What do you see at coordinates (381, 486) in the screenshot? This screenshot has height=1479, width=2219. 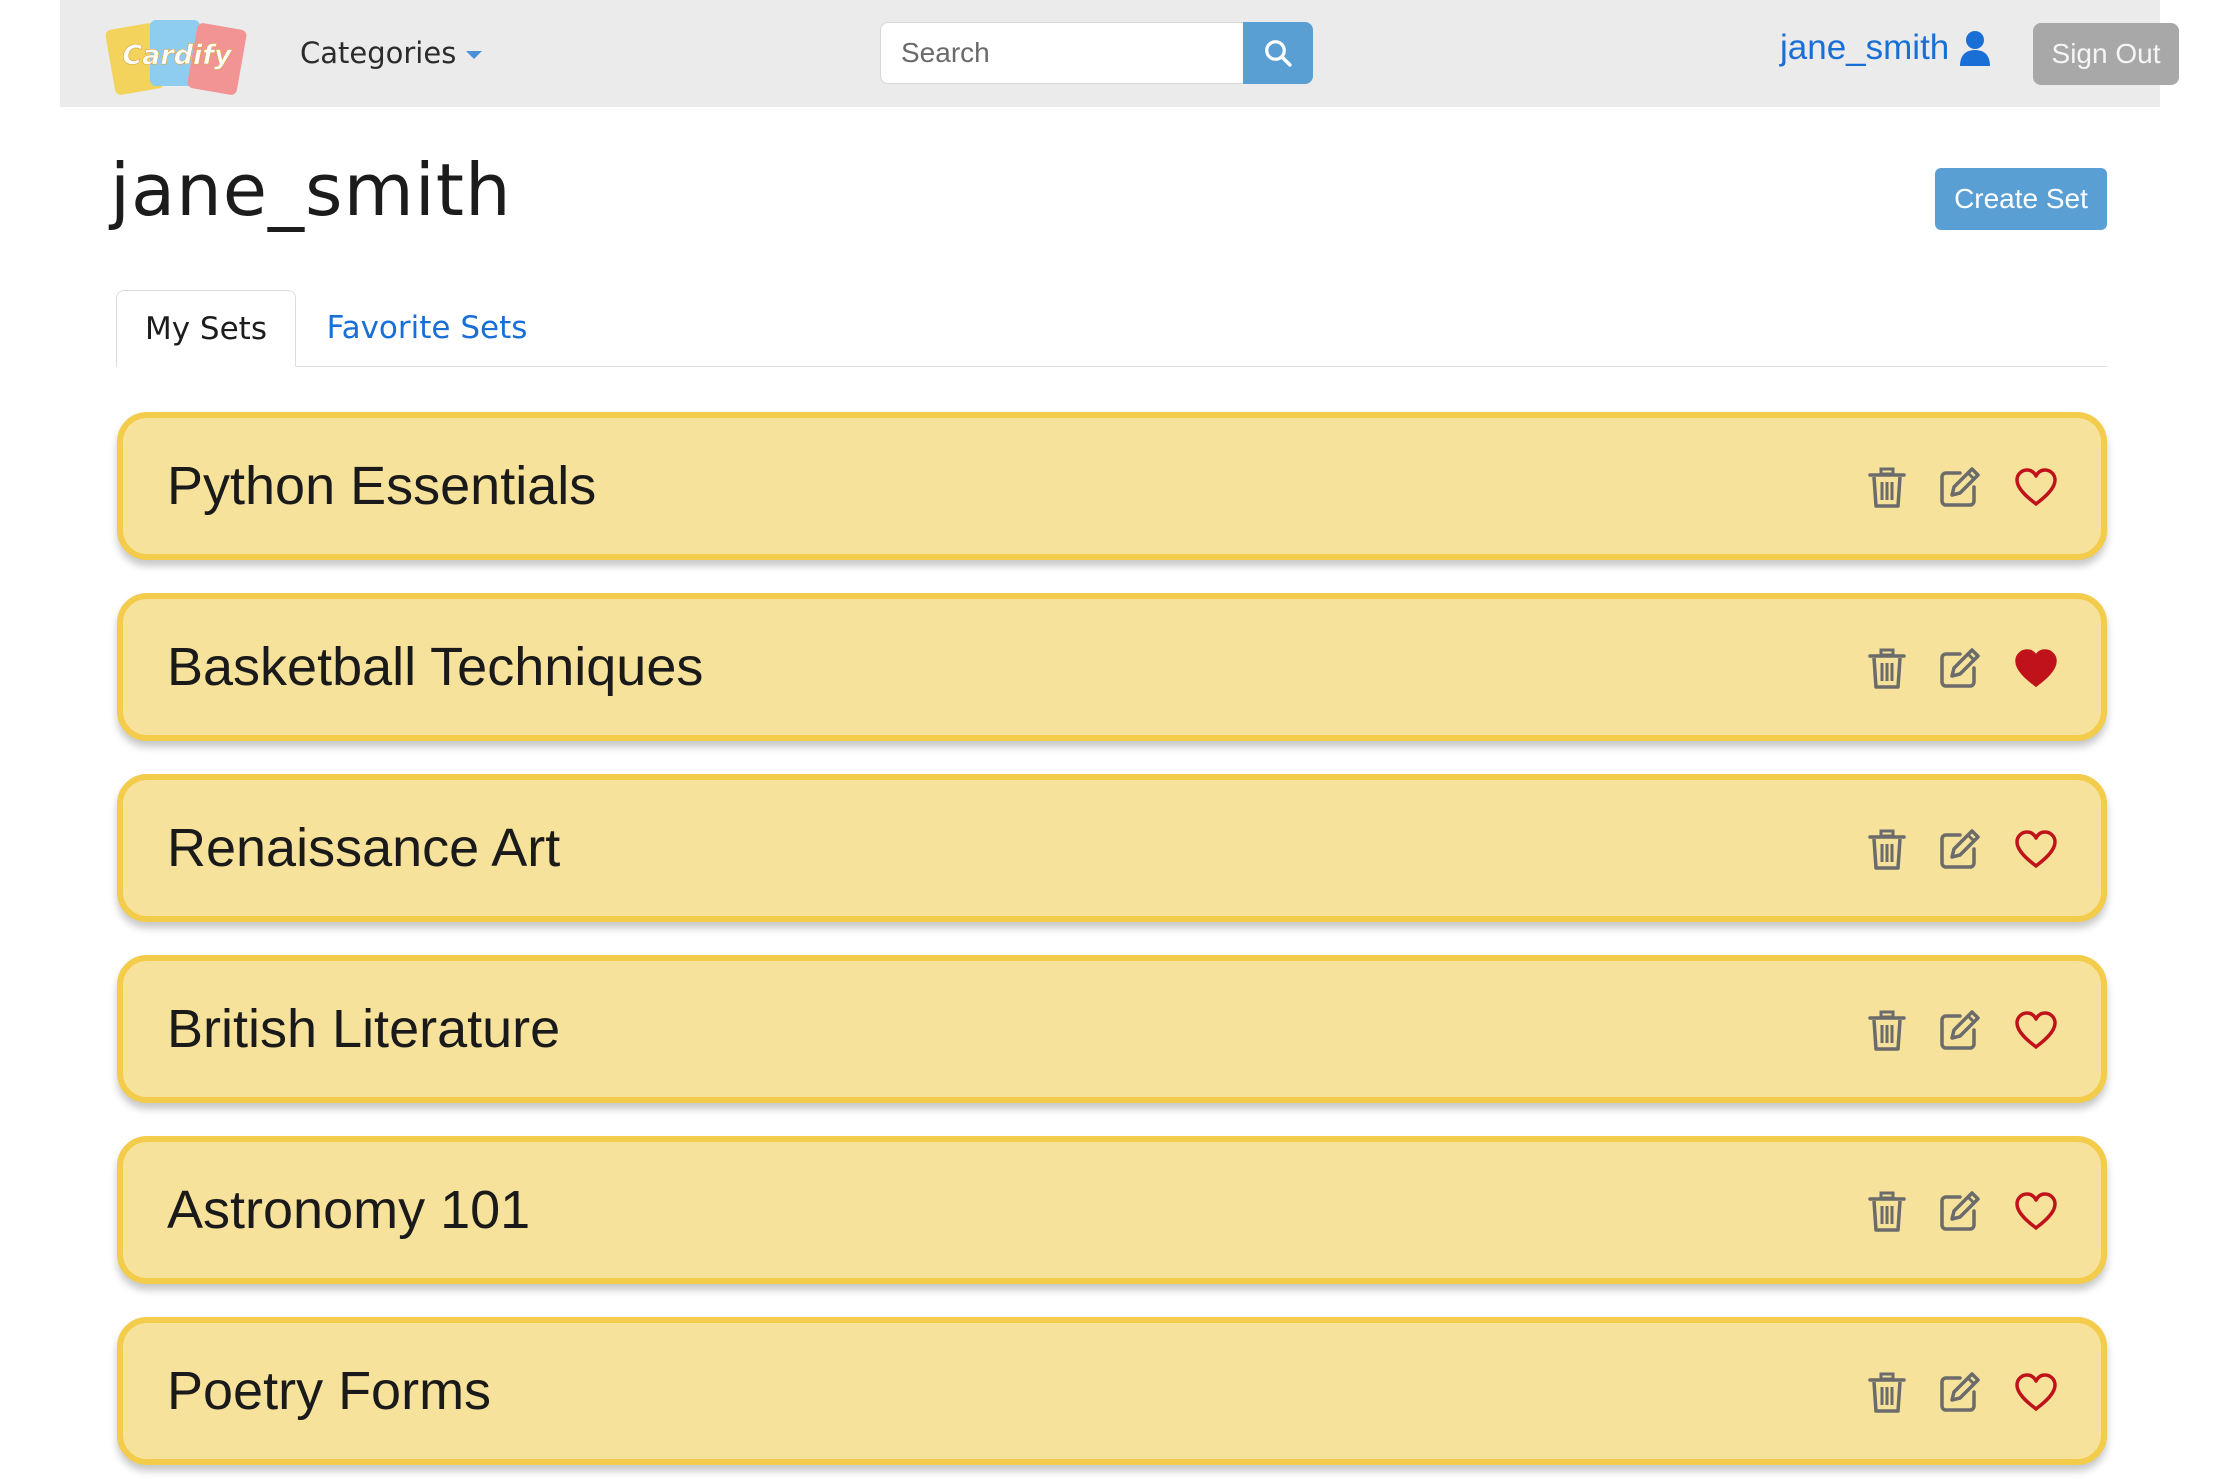 I see `set-title: Python Essentials` at bounding box center [381, 486].